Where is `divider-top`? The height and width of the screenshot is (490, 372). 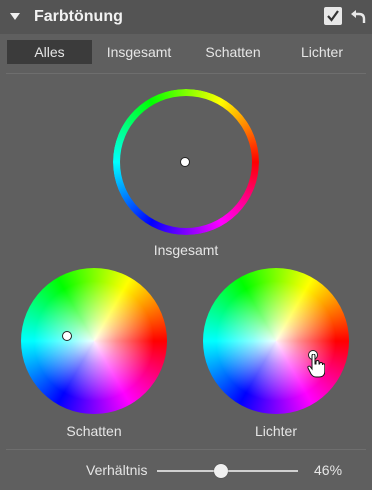 divider-top is located at coordinates (186, 73).